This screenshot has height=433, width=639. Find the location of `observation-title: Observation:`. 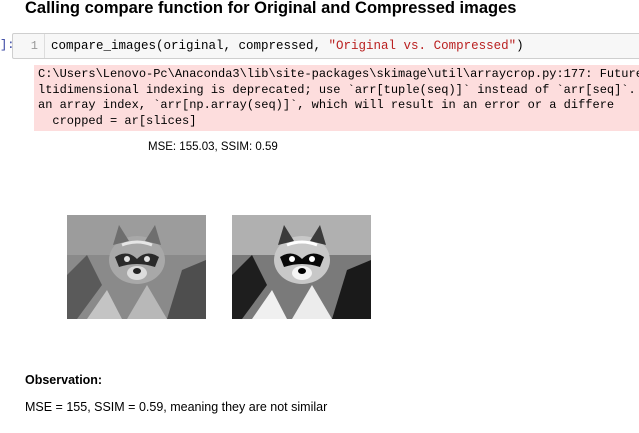

observation-title: Observation: is located at coordinates (64, 380).